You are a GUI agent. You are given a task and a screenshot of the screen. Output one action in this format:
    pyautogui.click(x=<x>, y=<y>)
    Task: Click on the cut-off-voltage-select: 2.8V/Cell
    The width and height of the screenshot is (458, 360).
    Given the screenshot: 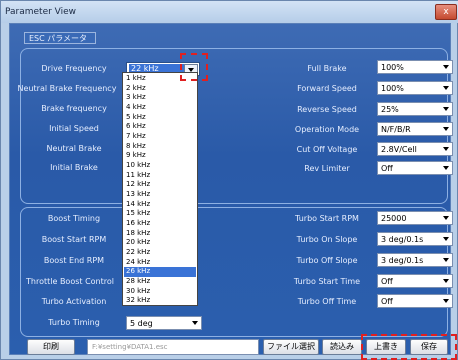 What is the action you would take?
    pyautogui.click(x=415, y=149)
    